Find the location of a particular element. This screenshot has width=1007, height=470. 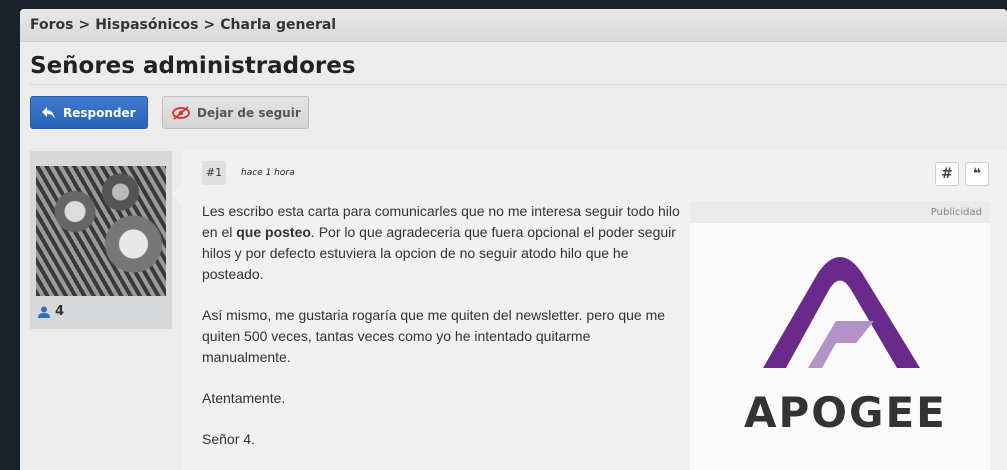

eye-slash-icon is located at coordinates (181, 112).